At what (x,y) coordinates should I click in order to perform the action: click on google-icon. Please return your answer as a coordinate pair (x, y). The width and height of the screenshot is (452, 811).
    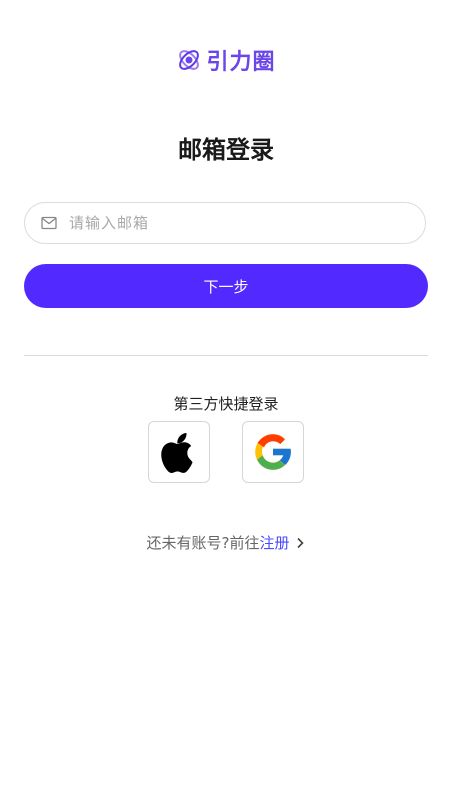
    Looking at the image, I should click on (273, 452).